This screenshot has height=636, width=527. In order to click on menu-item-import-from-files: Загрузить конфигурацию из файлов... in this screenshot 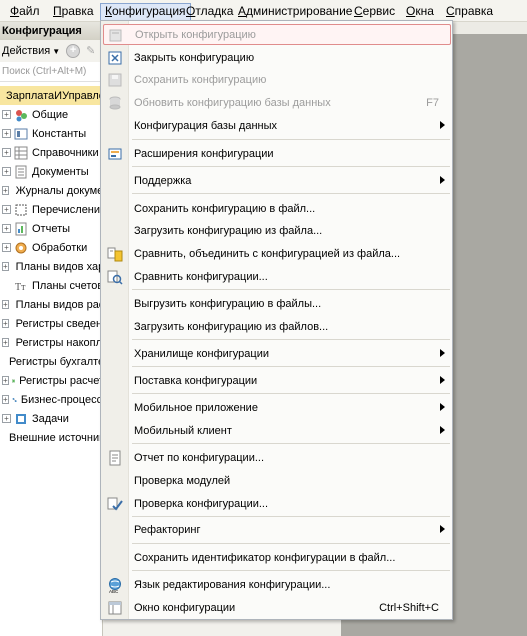, I will do `click(277, 326)`.